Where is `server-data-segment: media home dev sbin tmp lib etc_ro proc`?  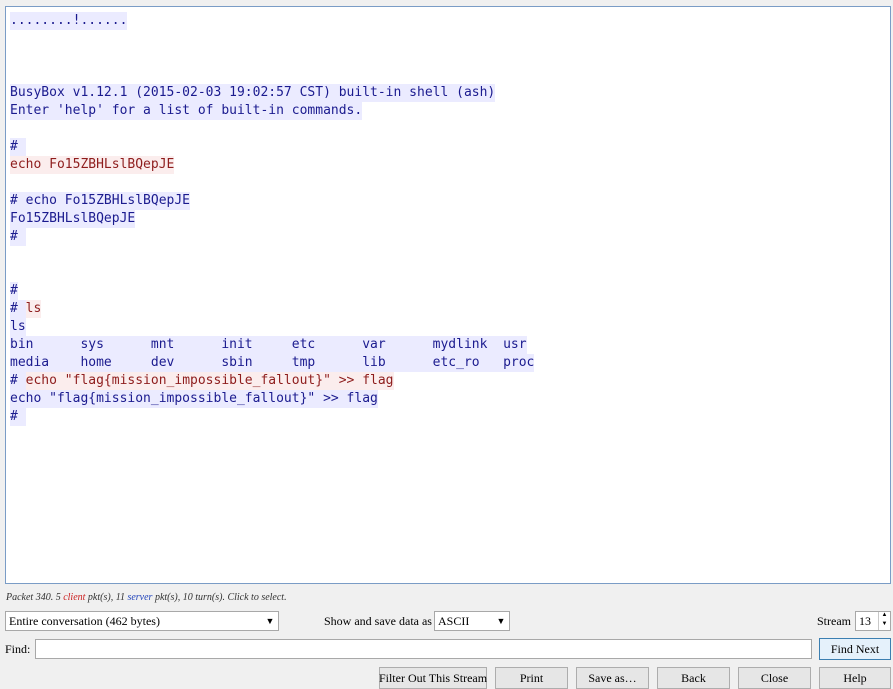
server-data-segment: media home dev sbin tmp lib etc_ro proc is located at coordinates (272, 363).